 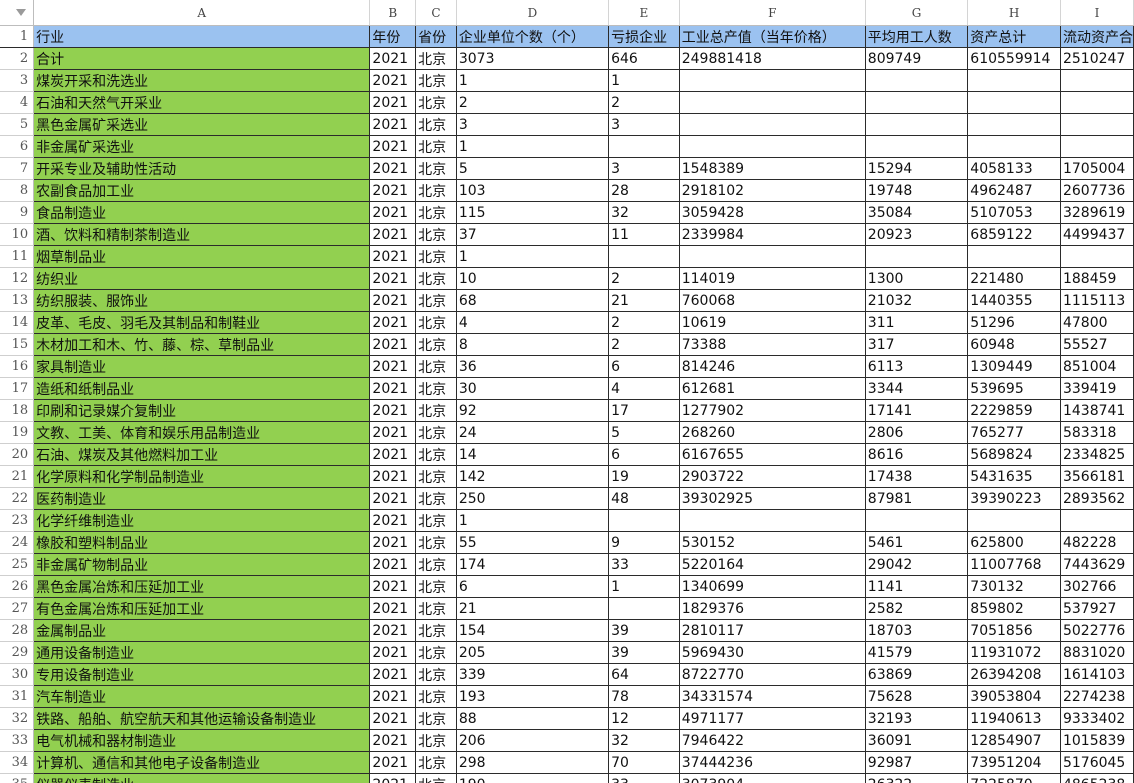 I want to click on header-cell: 资产总计, so click(x=1014, y=36).